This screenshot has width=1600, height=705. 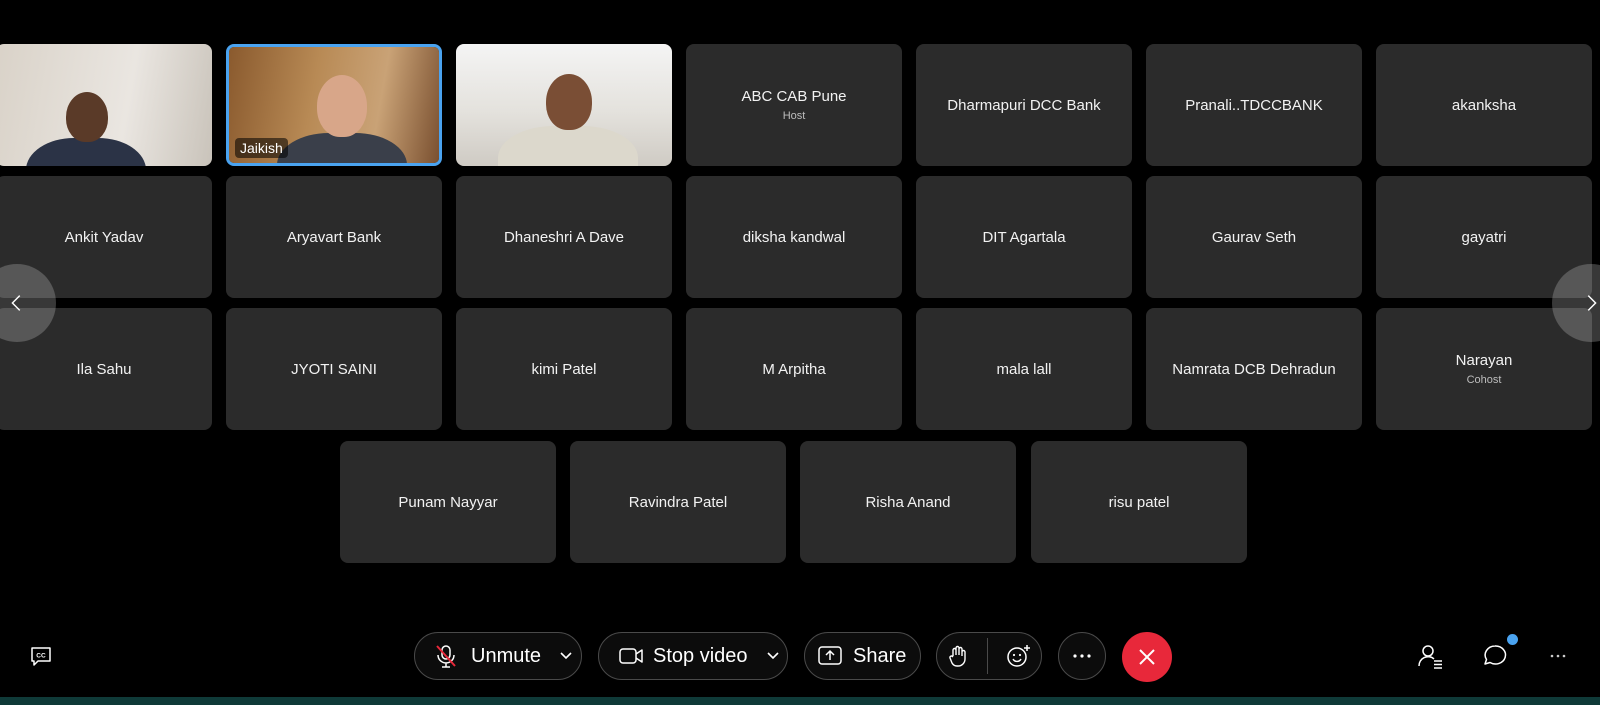 What do you see at coordinates (104, 237) in the screenshot?
I see `participant-name: Ankit Yadav` at bounding box center [104, 237].